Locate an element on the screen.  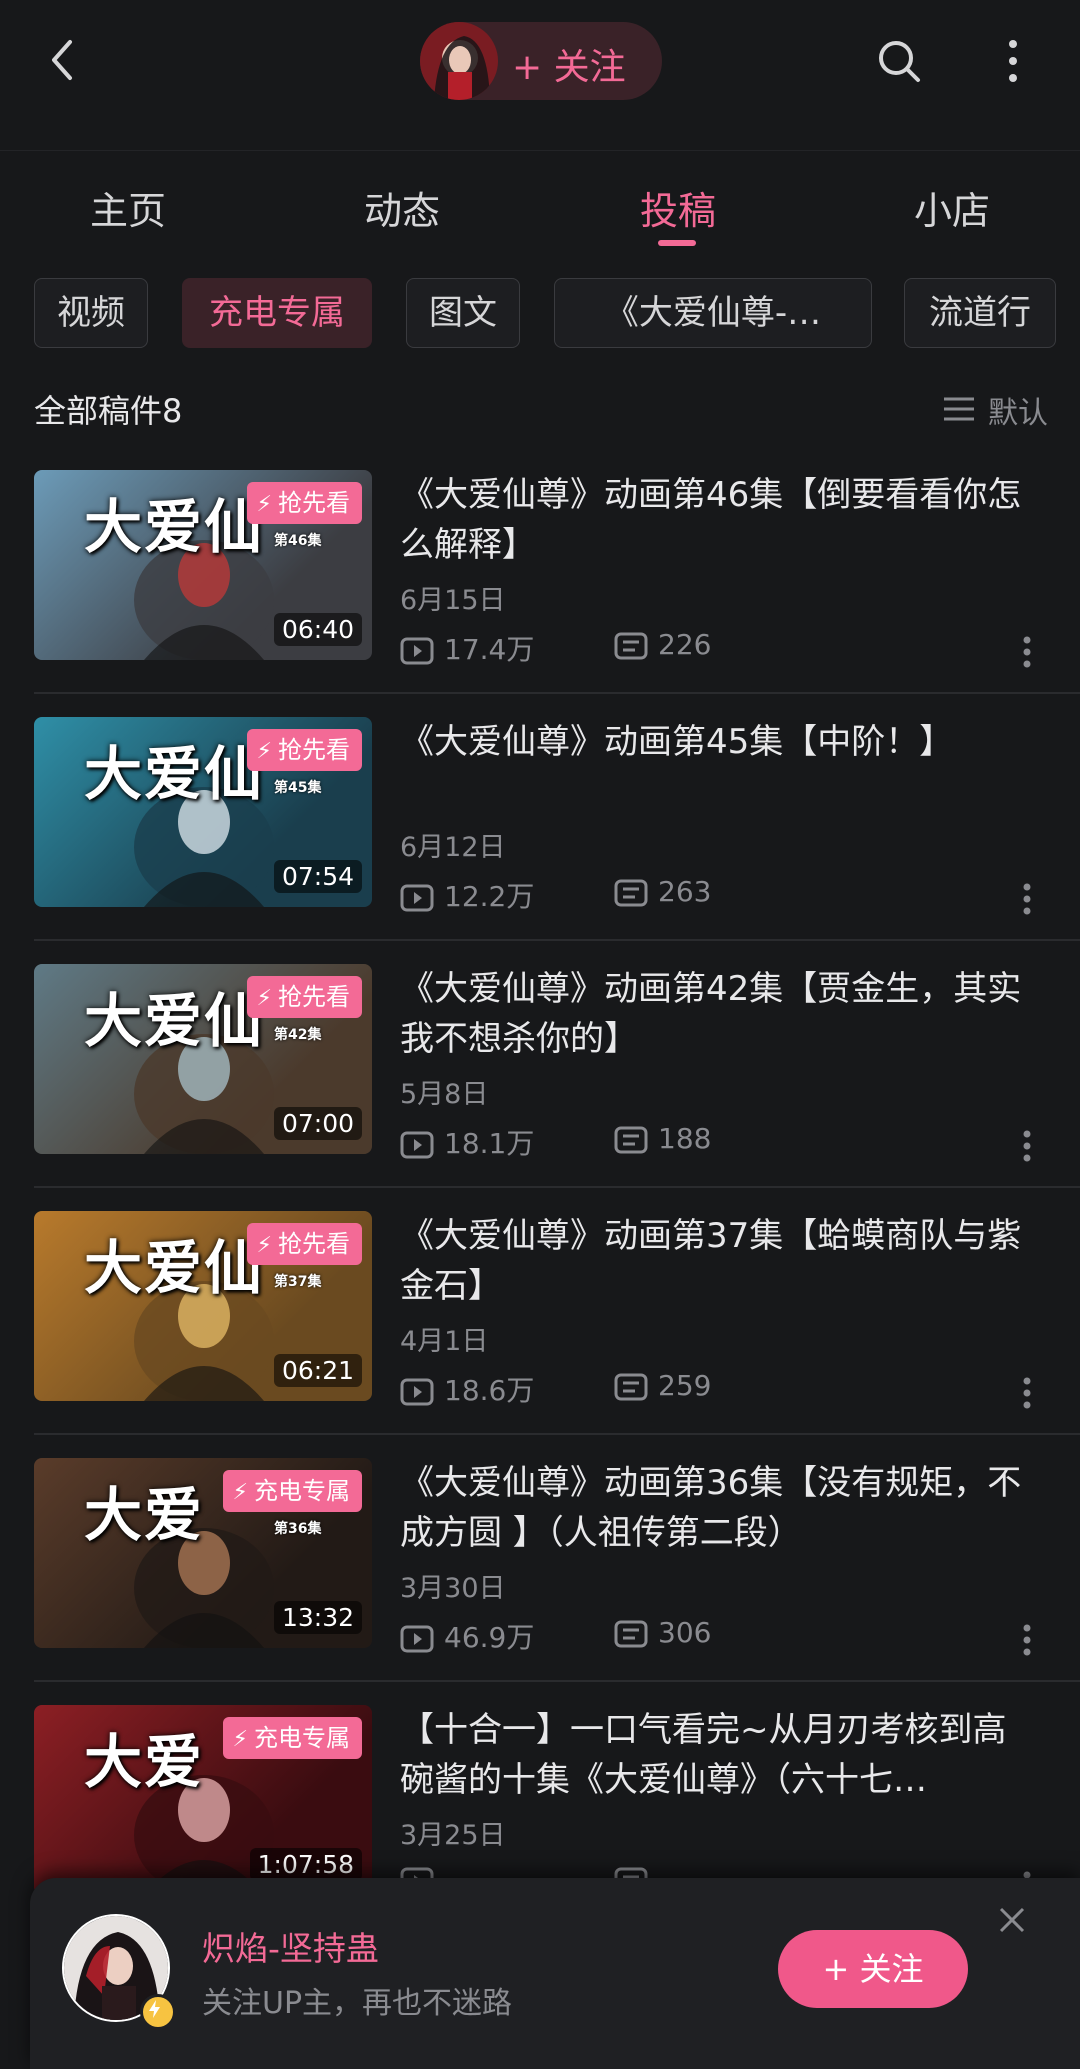
tab-uploads: 投稿 is located at coordinates (678, 207).